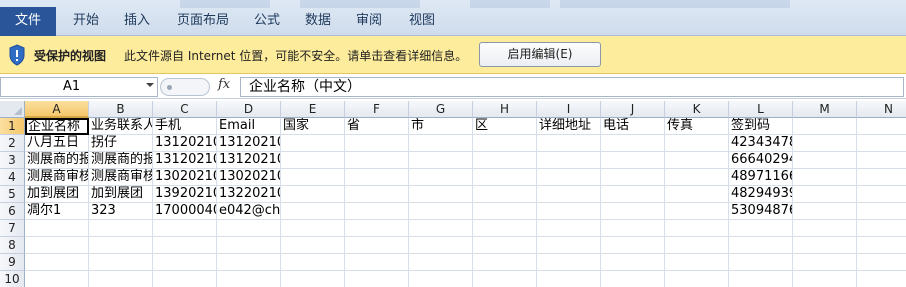  I want to click on cell-i2, so click(569, 143).